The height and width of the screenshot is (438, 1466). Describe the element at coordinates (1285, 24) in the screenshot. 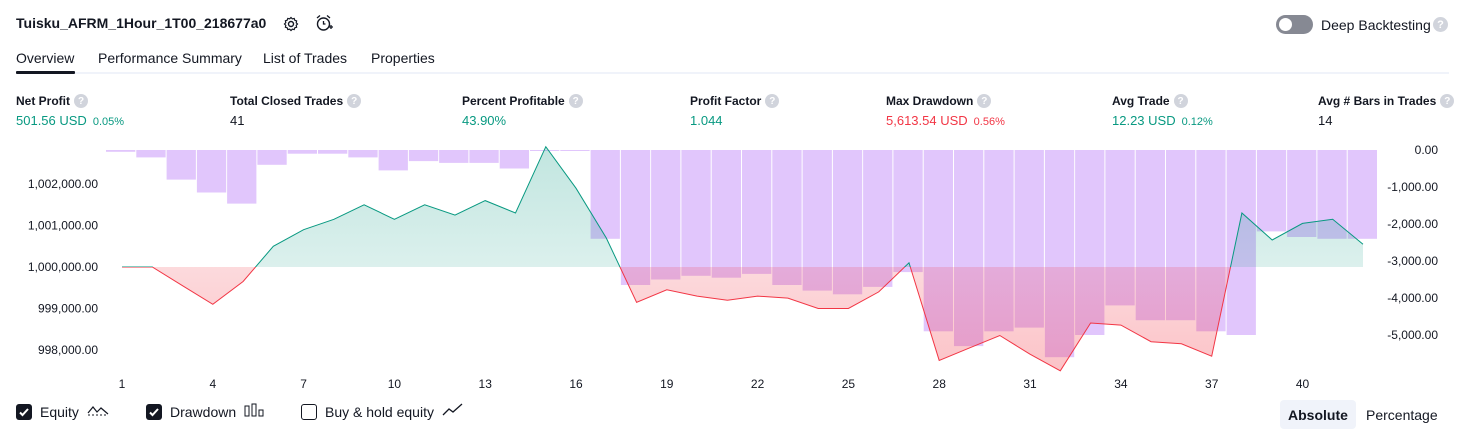

I see `toggle-knob` at that location.